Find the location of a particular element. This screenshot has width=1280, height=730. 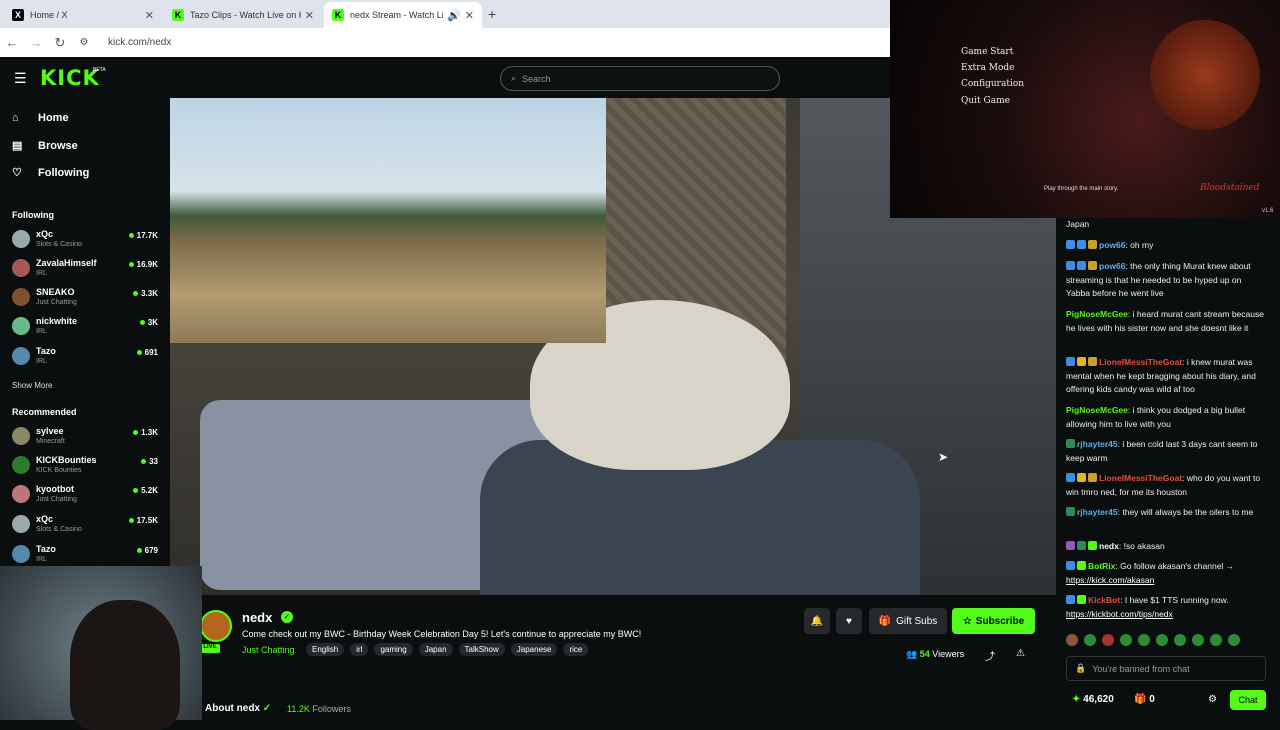

subscribe-label: Subscribe is located at coordinates (1000, 621).